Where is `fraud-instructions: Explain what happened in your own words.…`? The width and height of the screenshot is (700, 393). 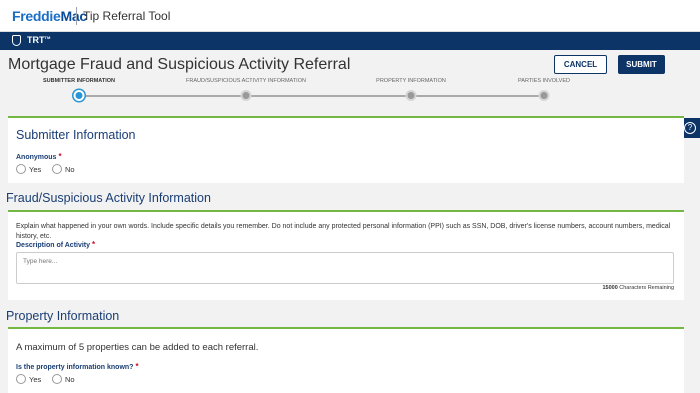 fraud-instructions: Explain what happened in your own words.… is located at coordinates (343, 231).